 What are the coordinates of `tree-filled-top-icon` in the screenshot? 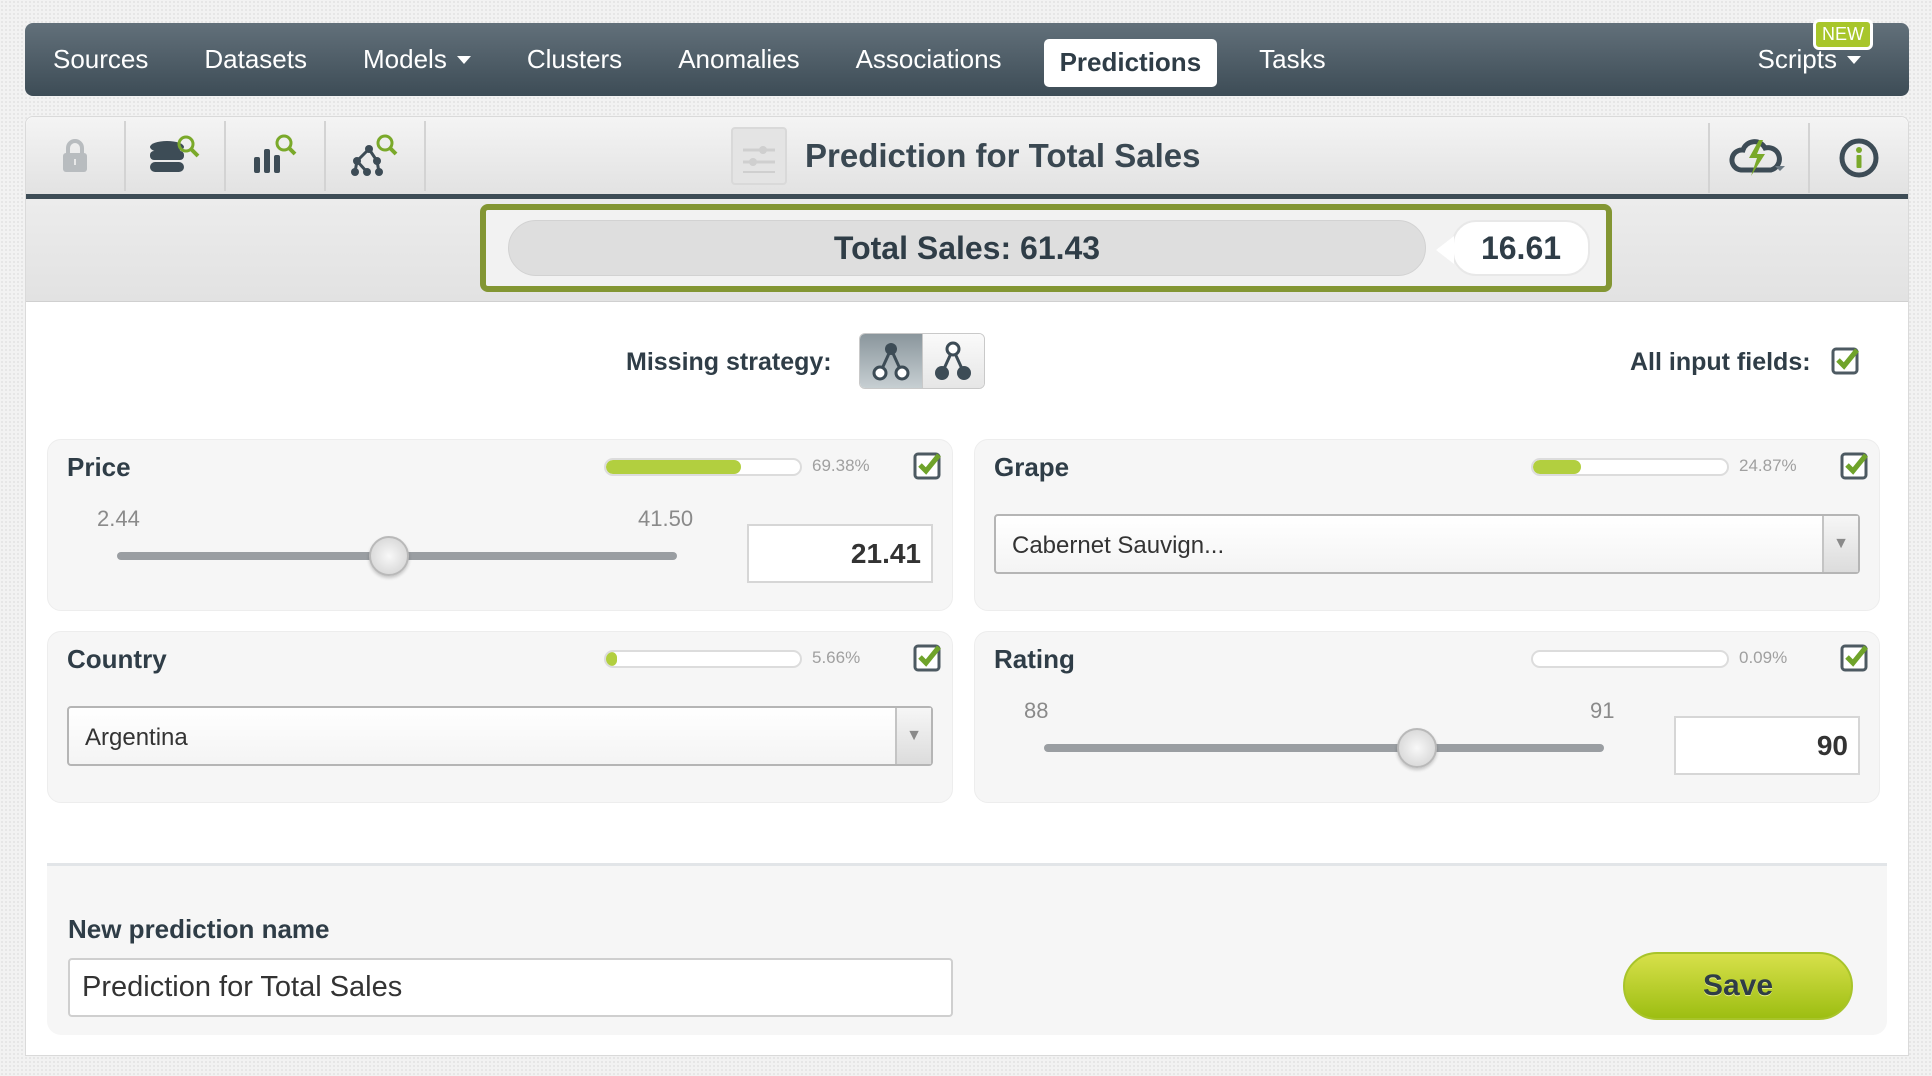 It's located at (891, 362).